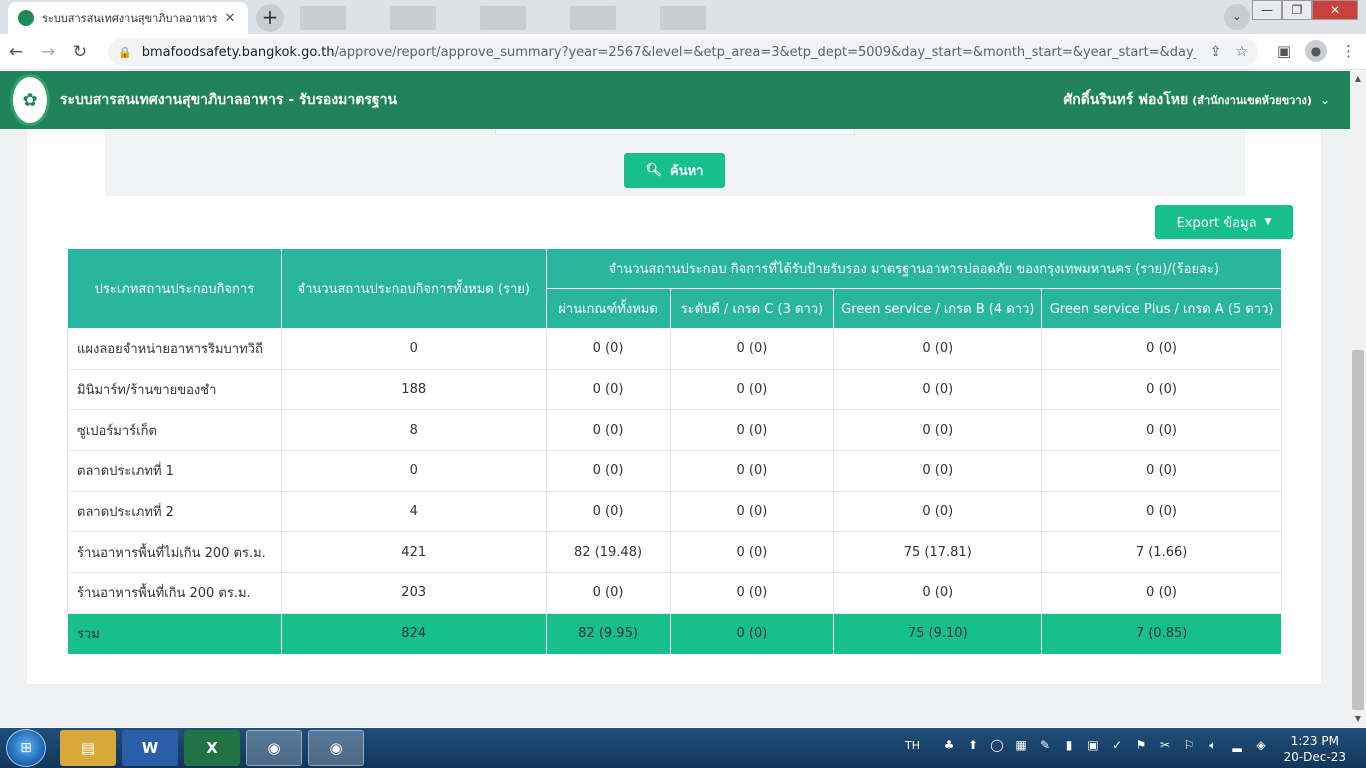  What do you see at coordinates (413, 552) in the screenshot?
I see `cell-total: 421` at bounding box center [413, 552].